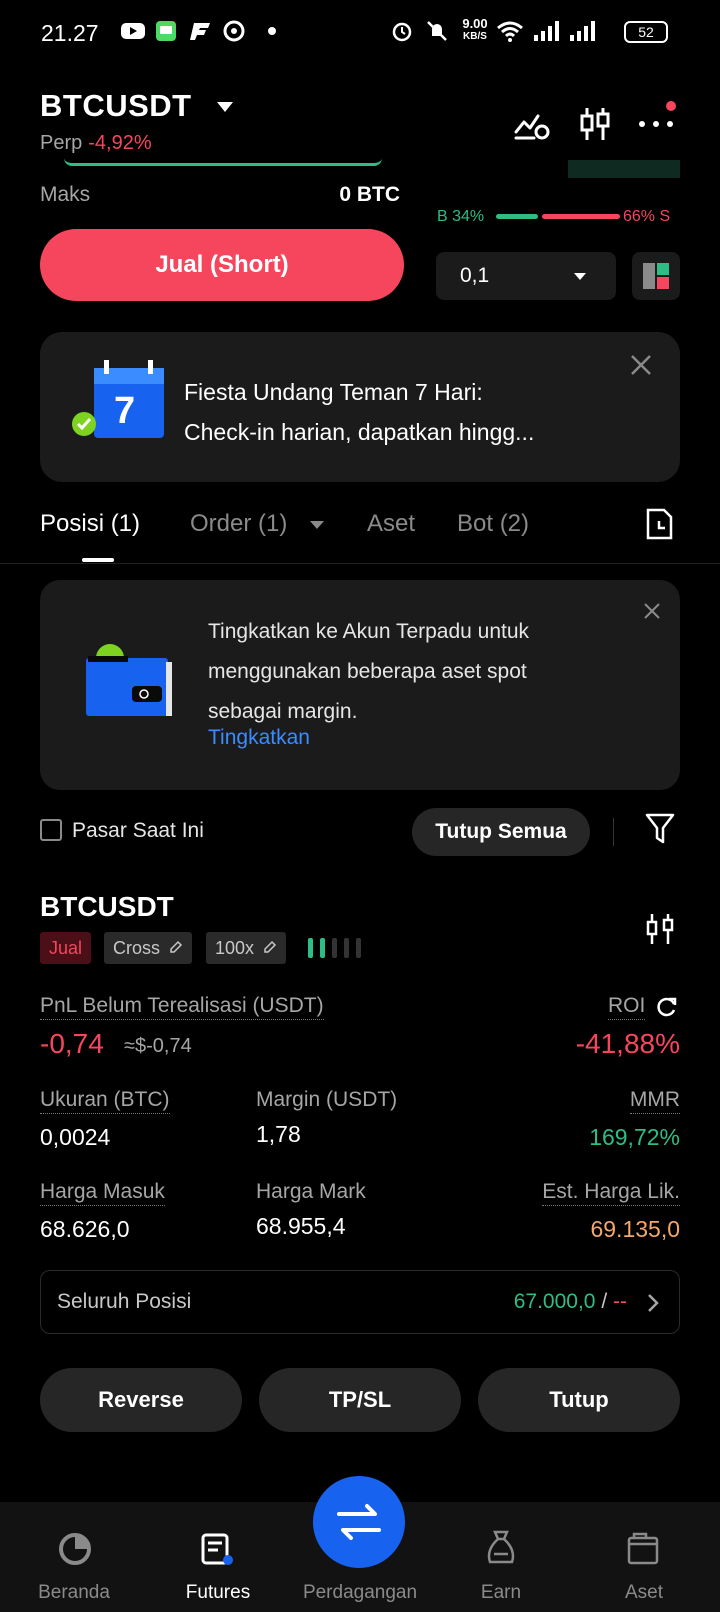 Image resolution: width=720 pixels, height=1612 pixels. Describe the element at coordinates (218, 1593) in the screenshot. I see `nav-futures: Futures` at that location.